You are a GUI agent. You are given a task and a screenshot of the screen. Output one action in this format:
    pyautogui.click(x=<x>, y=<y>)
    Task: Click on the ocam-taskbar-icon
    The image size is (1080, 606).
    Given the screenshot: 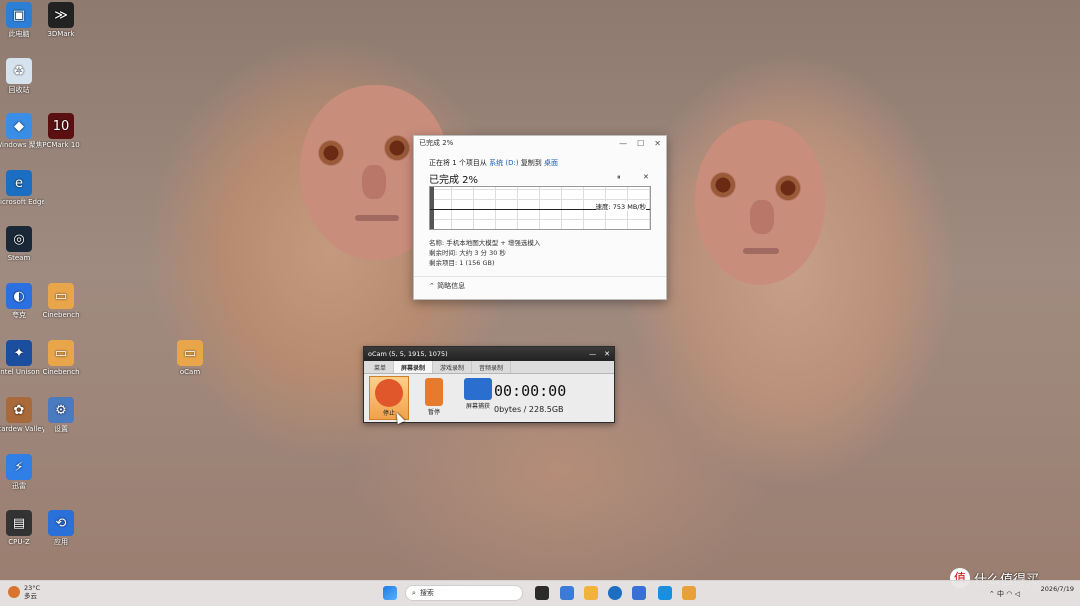 What is the action you would take?
    pyautogui.click(x=689, y=593)
    